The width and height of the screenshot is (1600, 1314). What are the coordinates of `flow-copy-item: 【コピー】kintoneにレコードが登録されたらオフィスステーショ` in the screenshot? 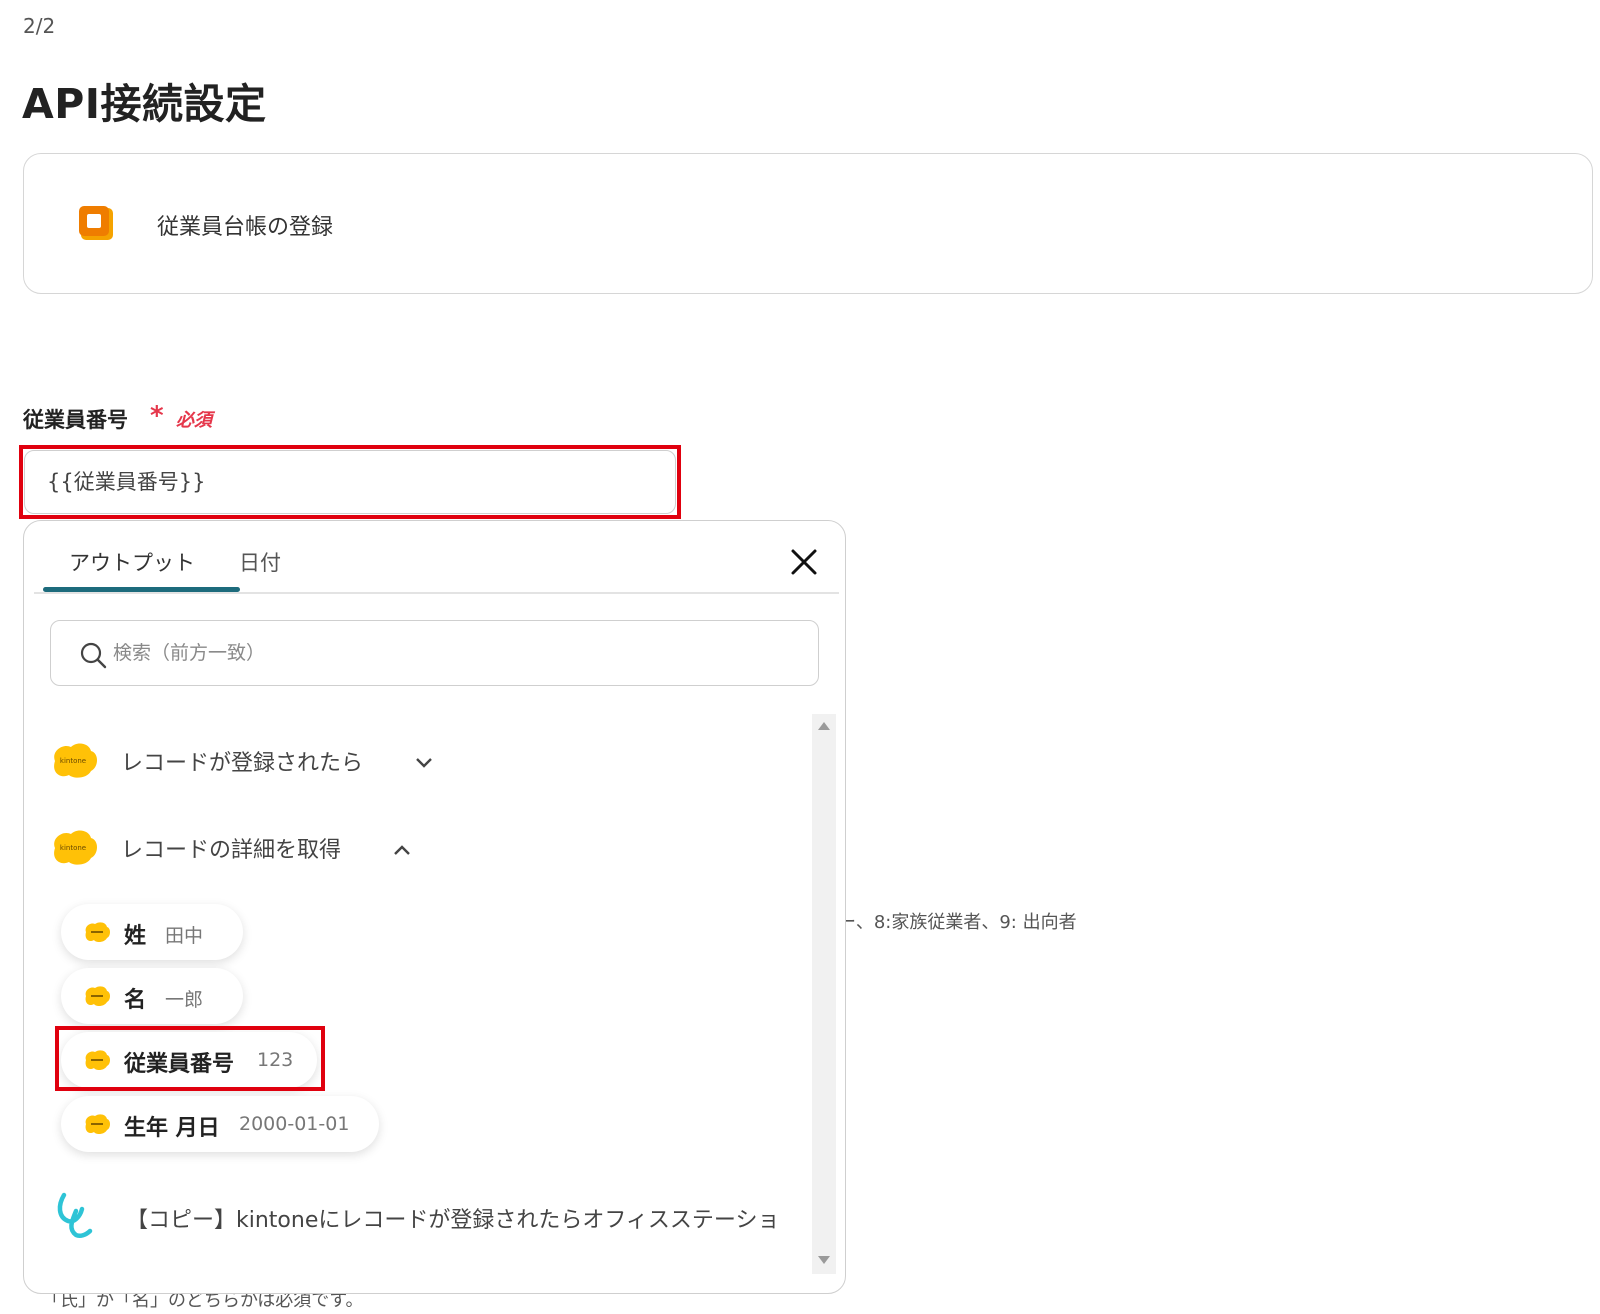 It's located at (434, 1216).